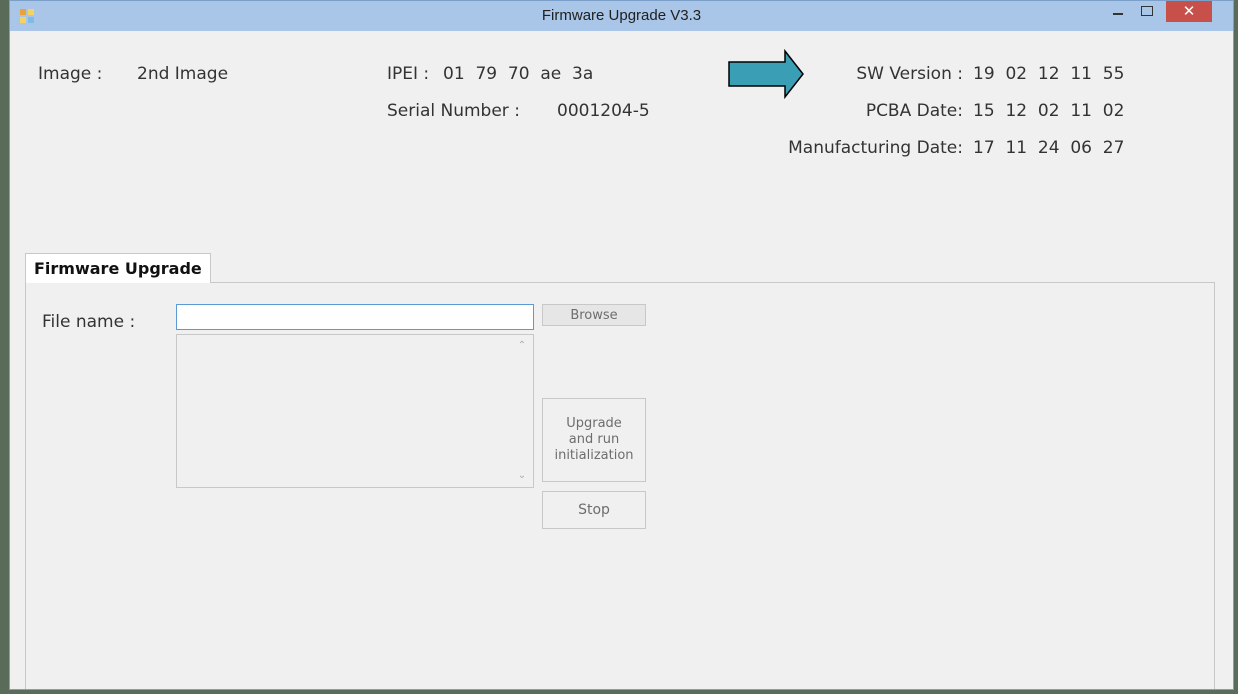  Describe the element at coordinates (355, 317) in the screenshot. I see `file-name-input` at that location.